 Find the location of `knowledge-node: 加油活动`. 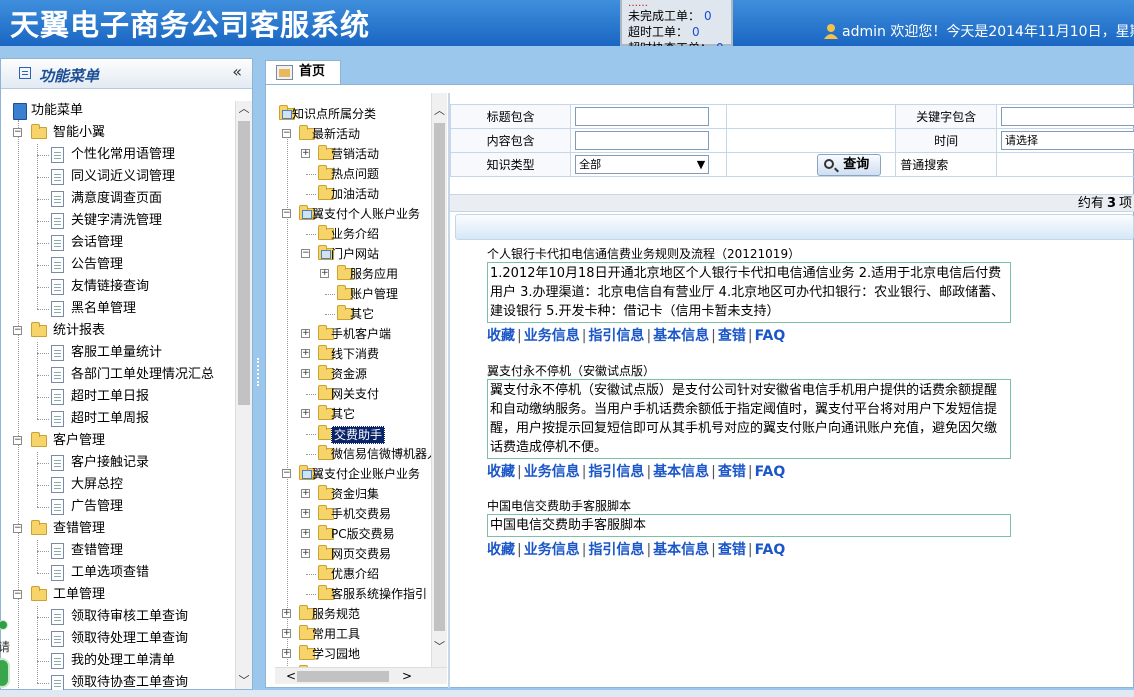

knowledge-node: 加油活动 is located at coordinates (353, 194).